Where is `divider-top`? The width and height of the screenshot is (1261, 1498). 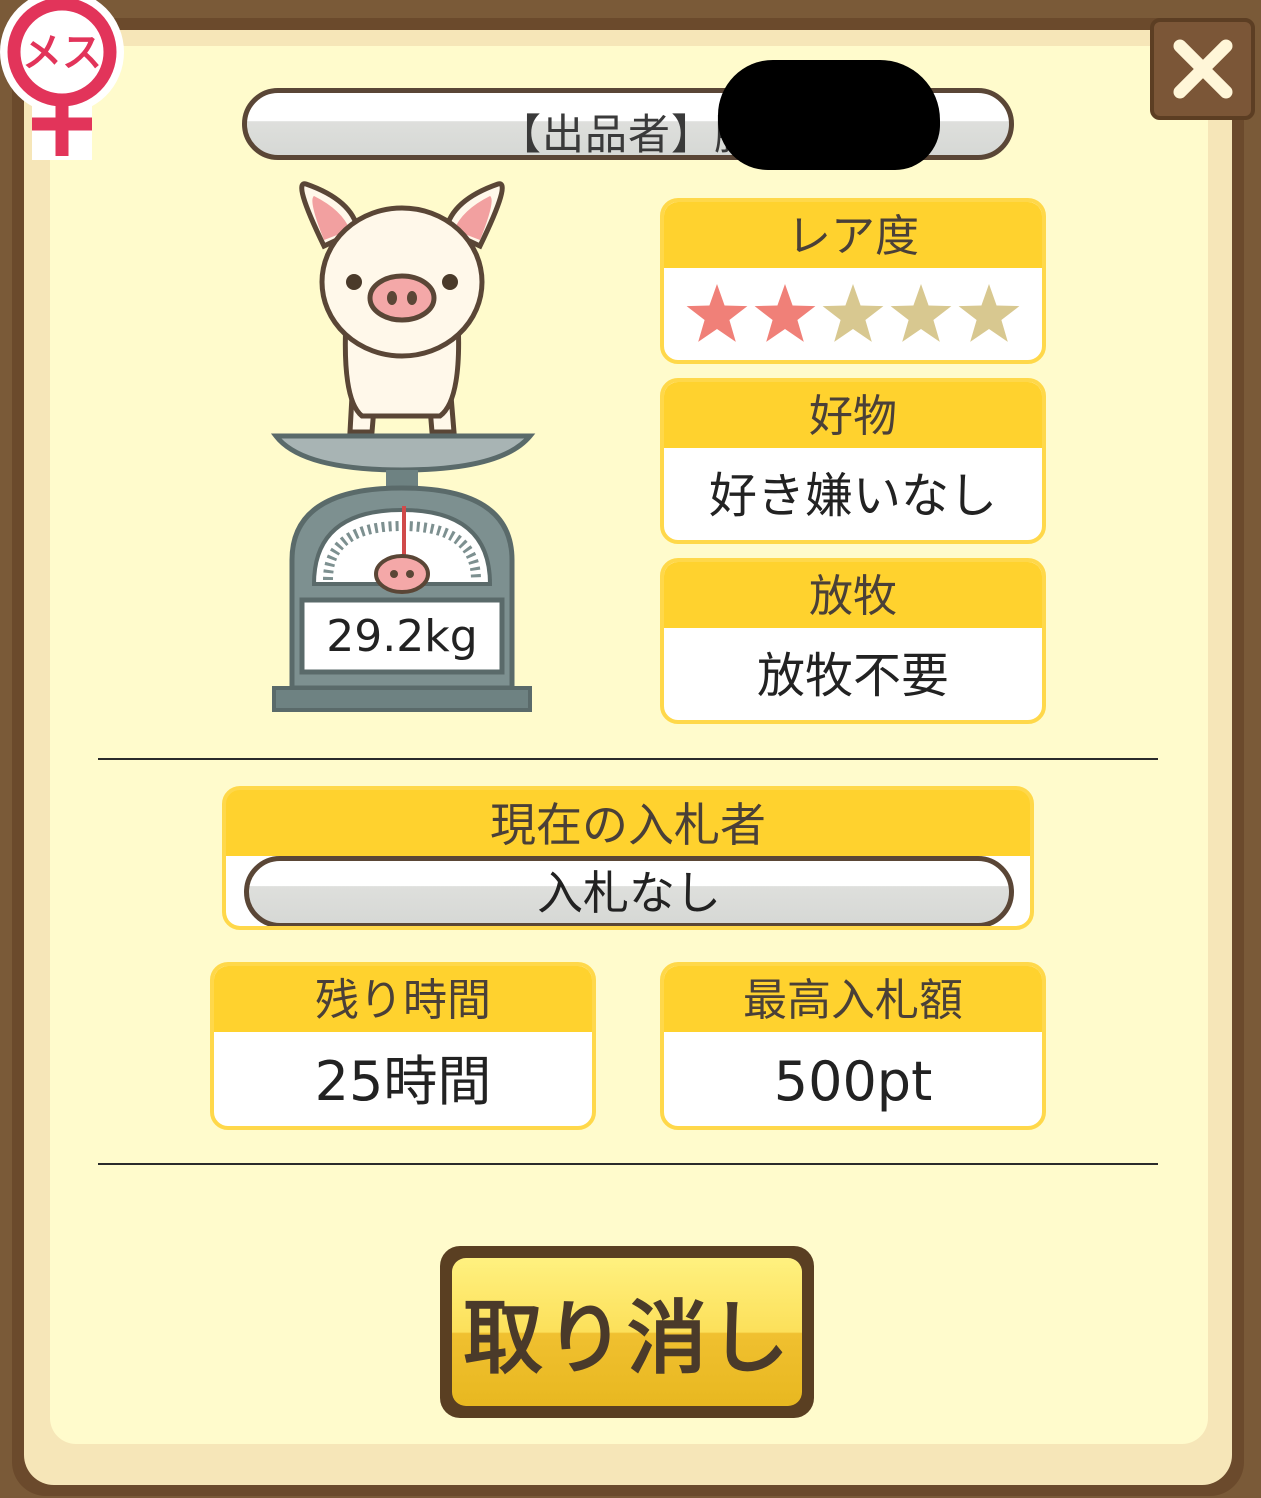 divider-top is located at coordinates (628, 759).